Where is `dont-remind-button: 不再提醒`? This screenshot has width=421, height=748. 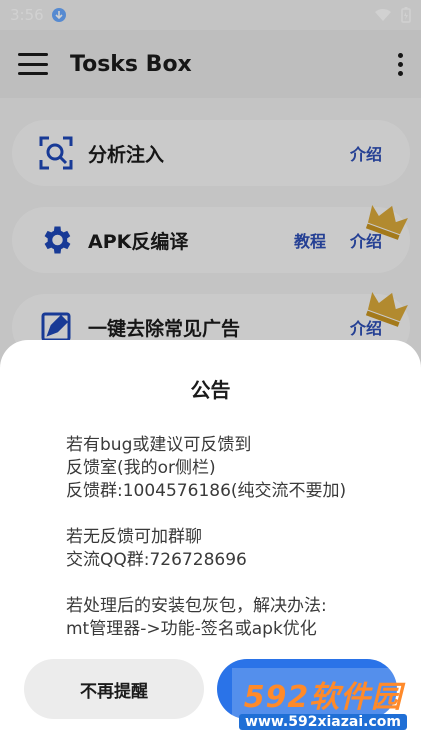 dont-remind-button: 不再提醒 is located at coordinates (114, 689).